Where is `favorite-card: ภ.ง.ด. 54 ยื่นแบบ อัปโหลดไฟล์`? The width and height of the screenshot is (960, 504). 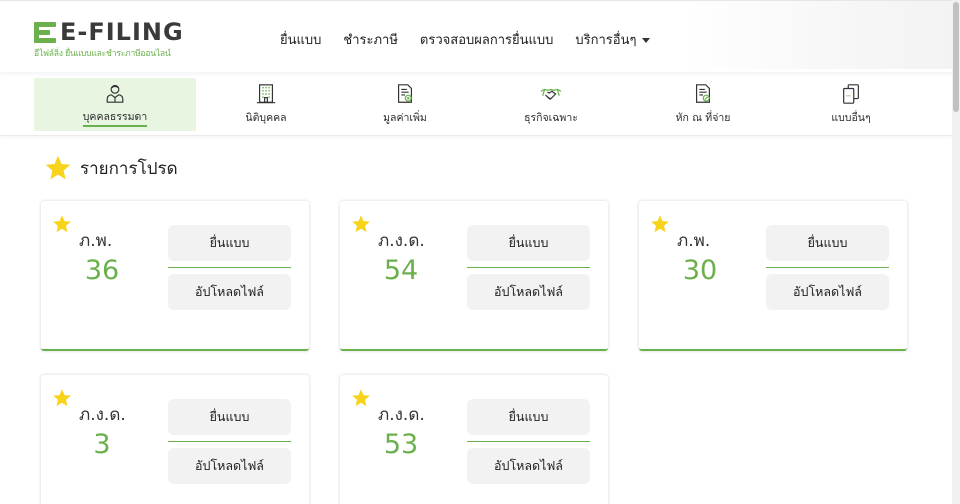
favorite-card: ภ.ง.ด. 54 ยื่นแบบ อัปโหลดไฟล์ is located at coordinates (474, 276).